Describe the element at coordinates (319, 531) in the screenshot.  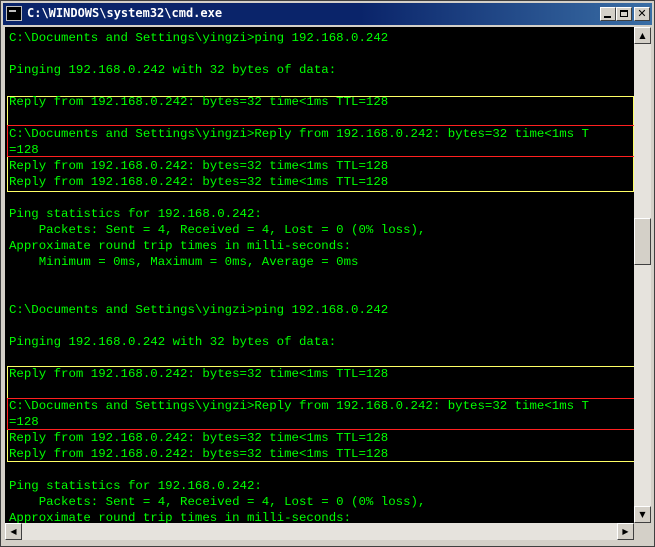
I see `horizontal-scrollbar: ◀ ▶` at that location.